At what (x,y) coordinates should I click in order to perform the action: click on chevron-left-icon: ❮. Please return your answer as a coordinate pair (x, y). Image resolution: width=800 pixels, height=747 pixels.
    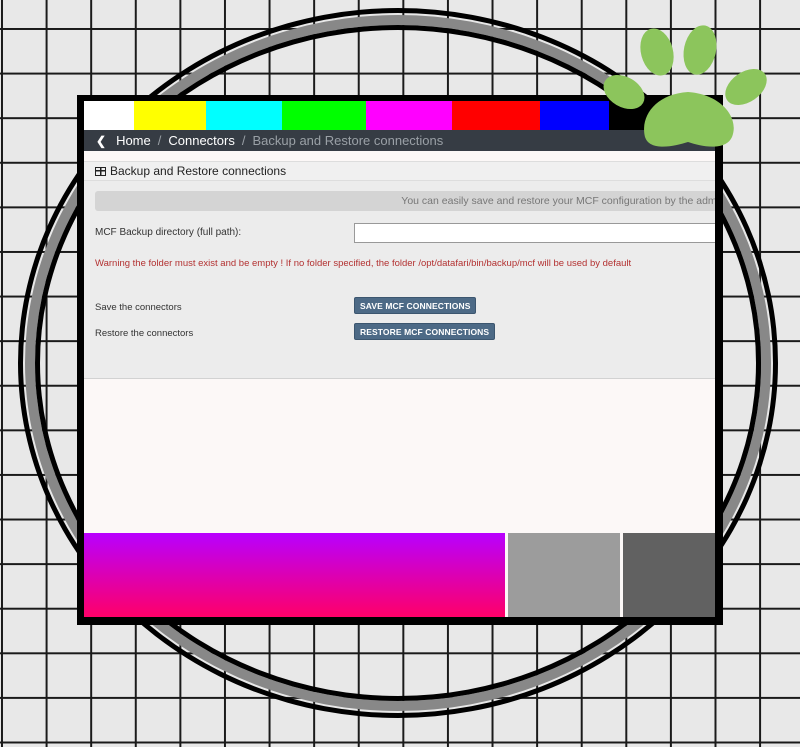
    Looking at the image, I should click on (101, 141).